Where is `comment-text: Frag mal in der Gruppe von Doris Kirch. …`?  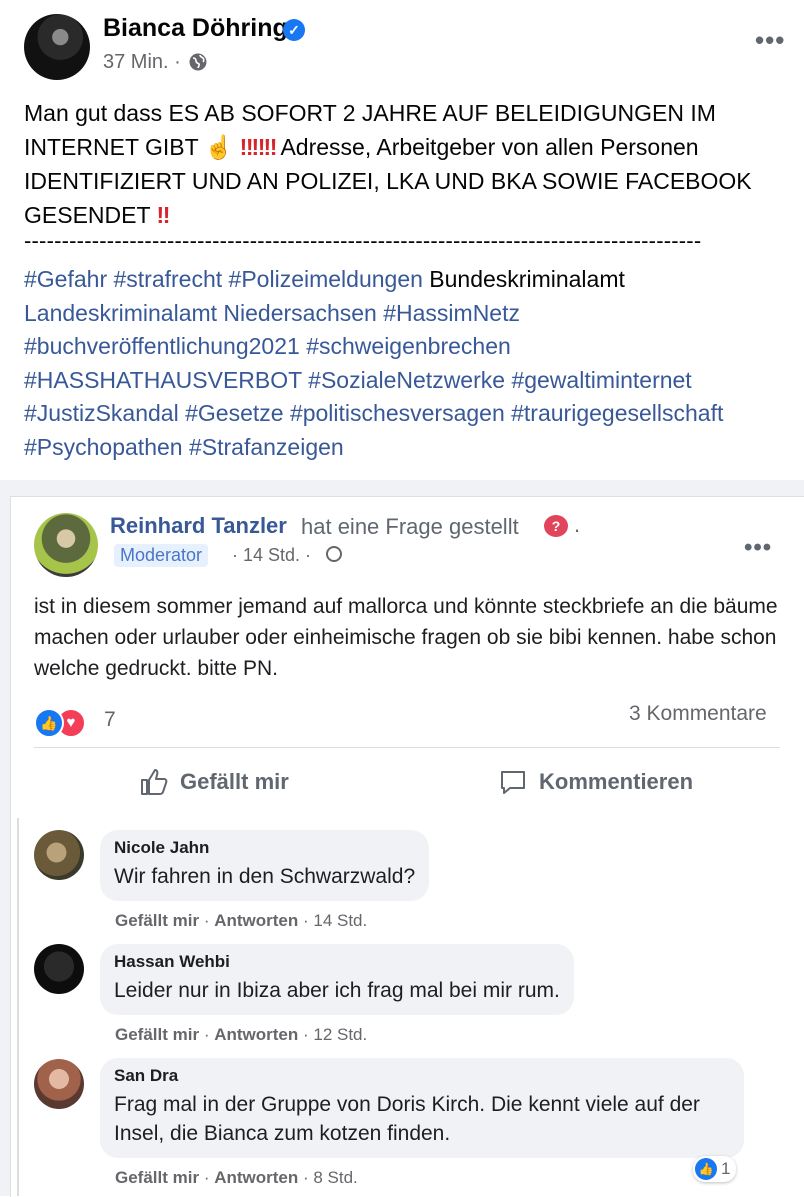 comment-text: Frag mal in der Gruppe von Doris Kirch. … is located at coordinates (407, 1119).